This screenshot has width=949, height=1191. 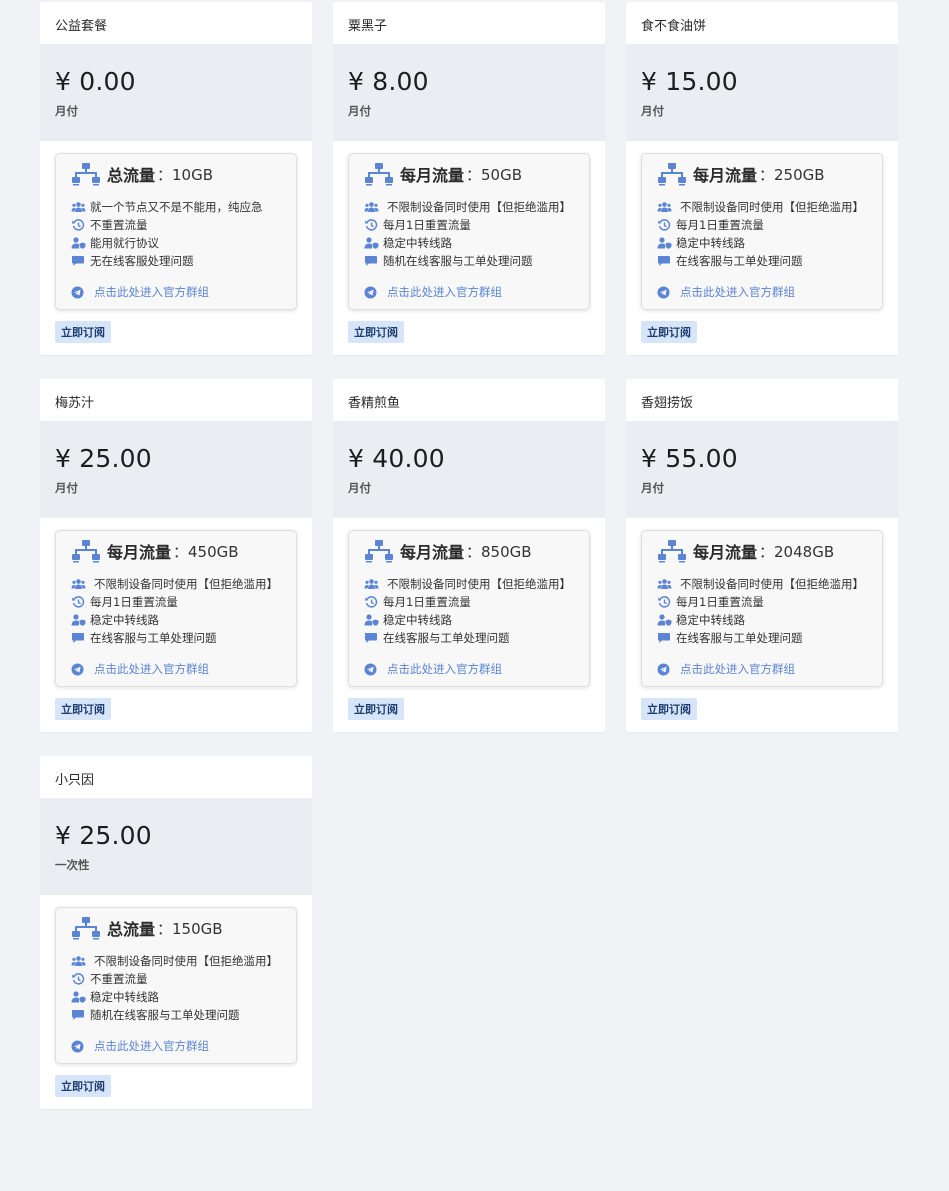 I want to click on feature-list: 不限制设备同时使用【但拒绝滥用】 不重置流量 稳定中转线路 随机在线客服与工单处理问题, so click(x=176, y=988).